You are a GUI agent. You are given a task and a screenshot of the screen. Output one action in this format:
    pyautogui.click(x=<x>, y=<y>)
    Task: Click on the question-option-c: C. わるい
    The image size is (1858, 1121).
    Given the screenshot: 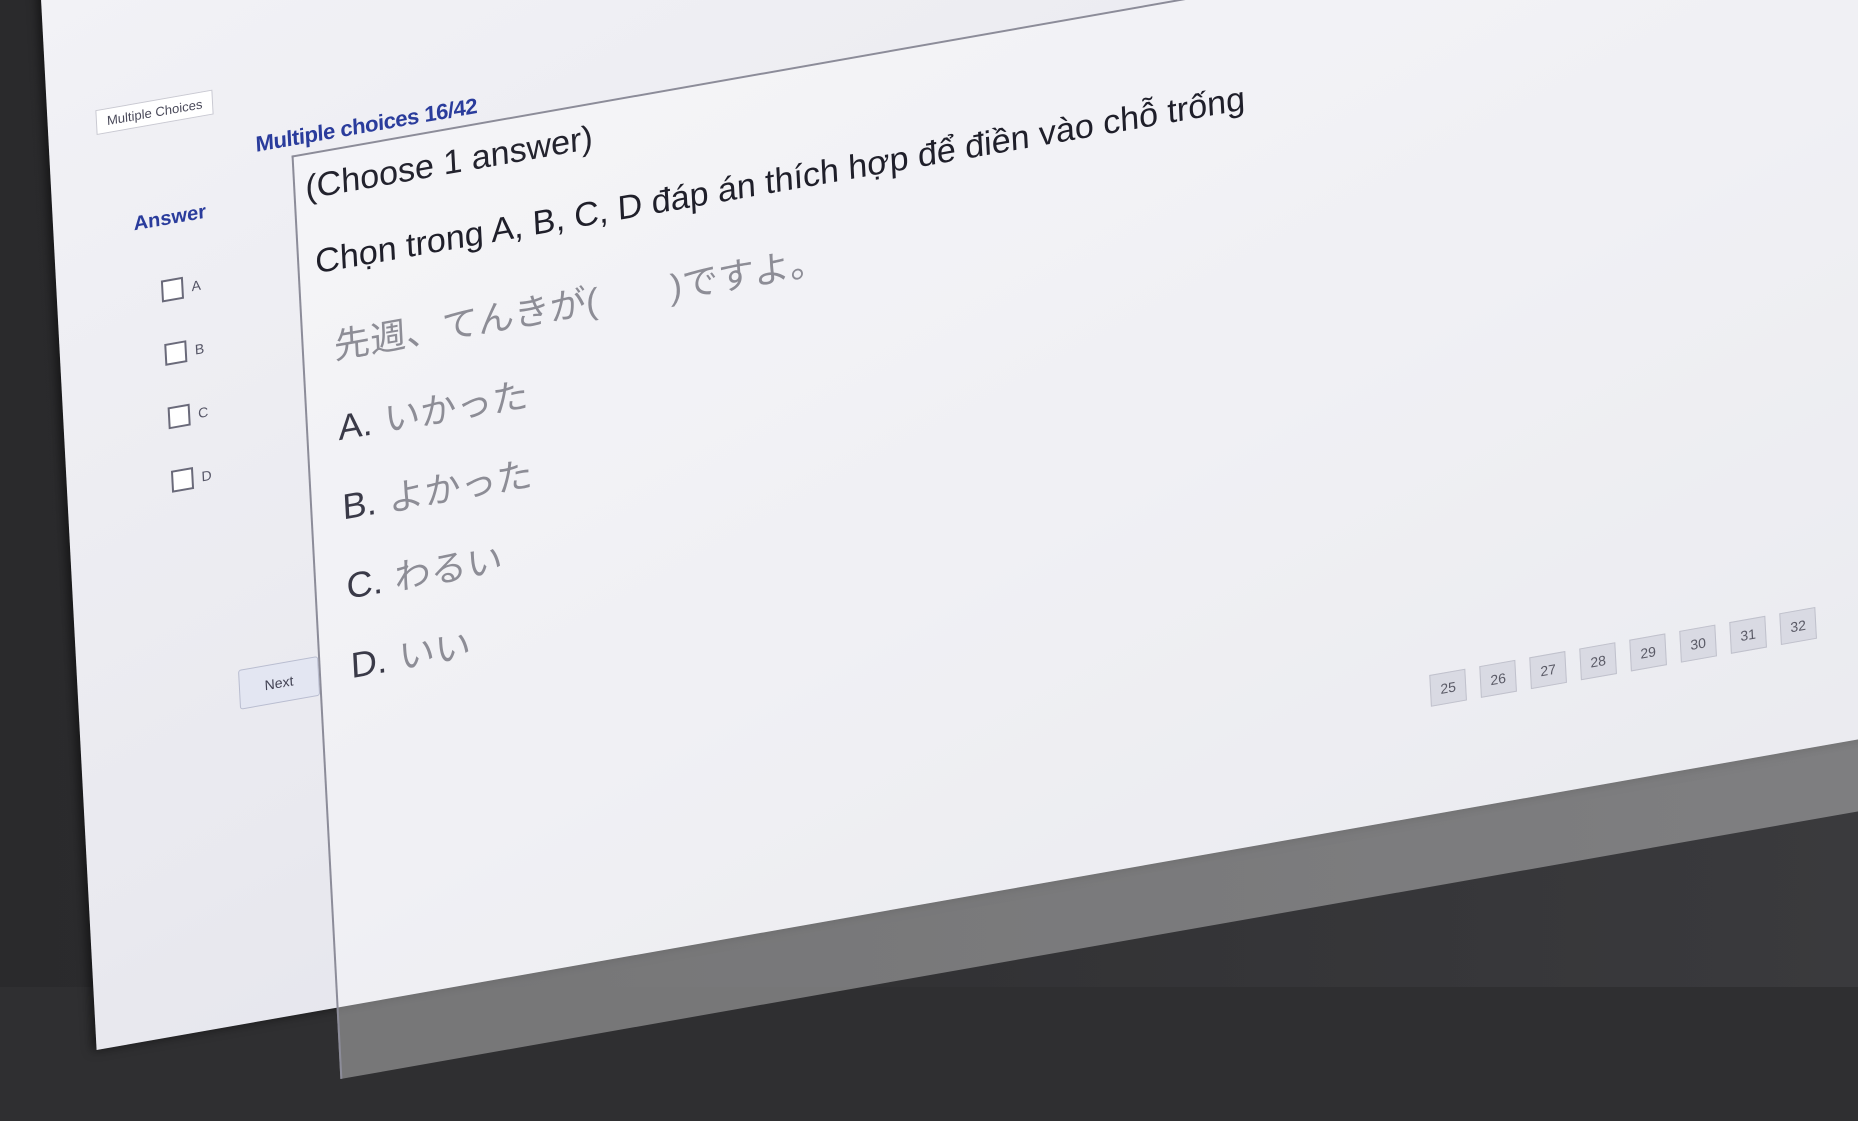 What is the action you would take?
    pyautogui.click(x=424, y=570)
    